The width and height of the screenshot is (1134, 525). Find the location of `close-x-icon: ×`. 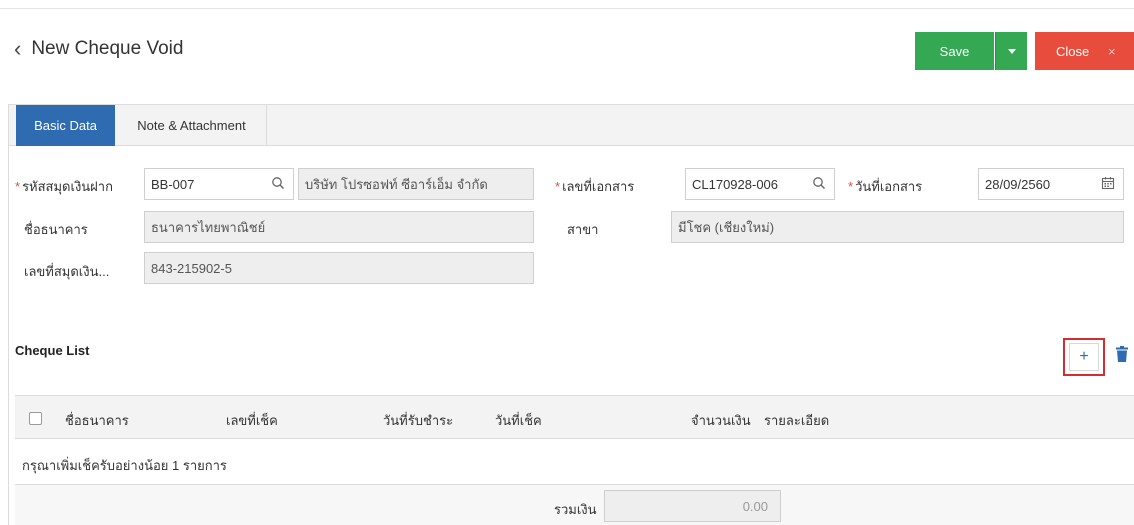

close-x-icon: × is located at coordinates (1112, 51).